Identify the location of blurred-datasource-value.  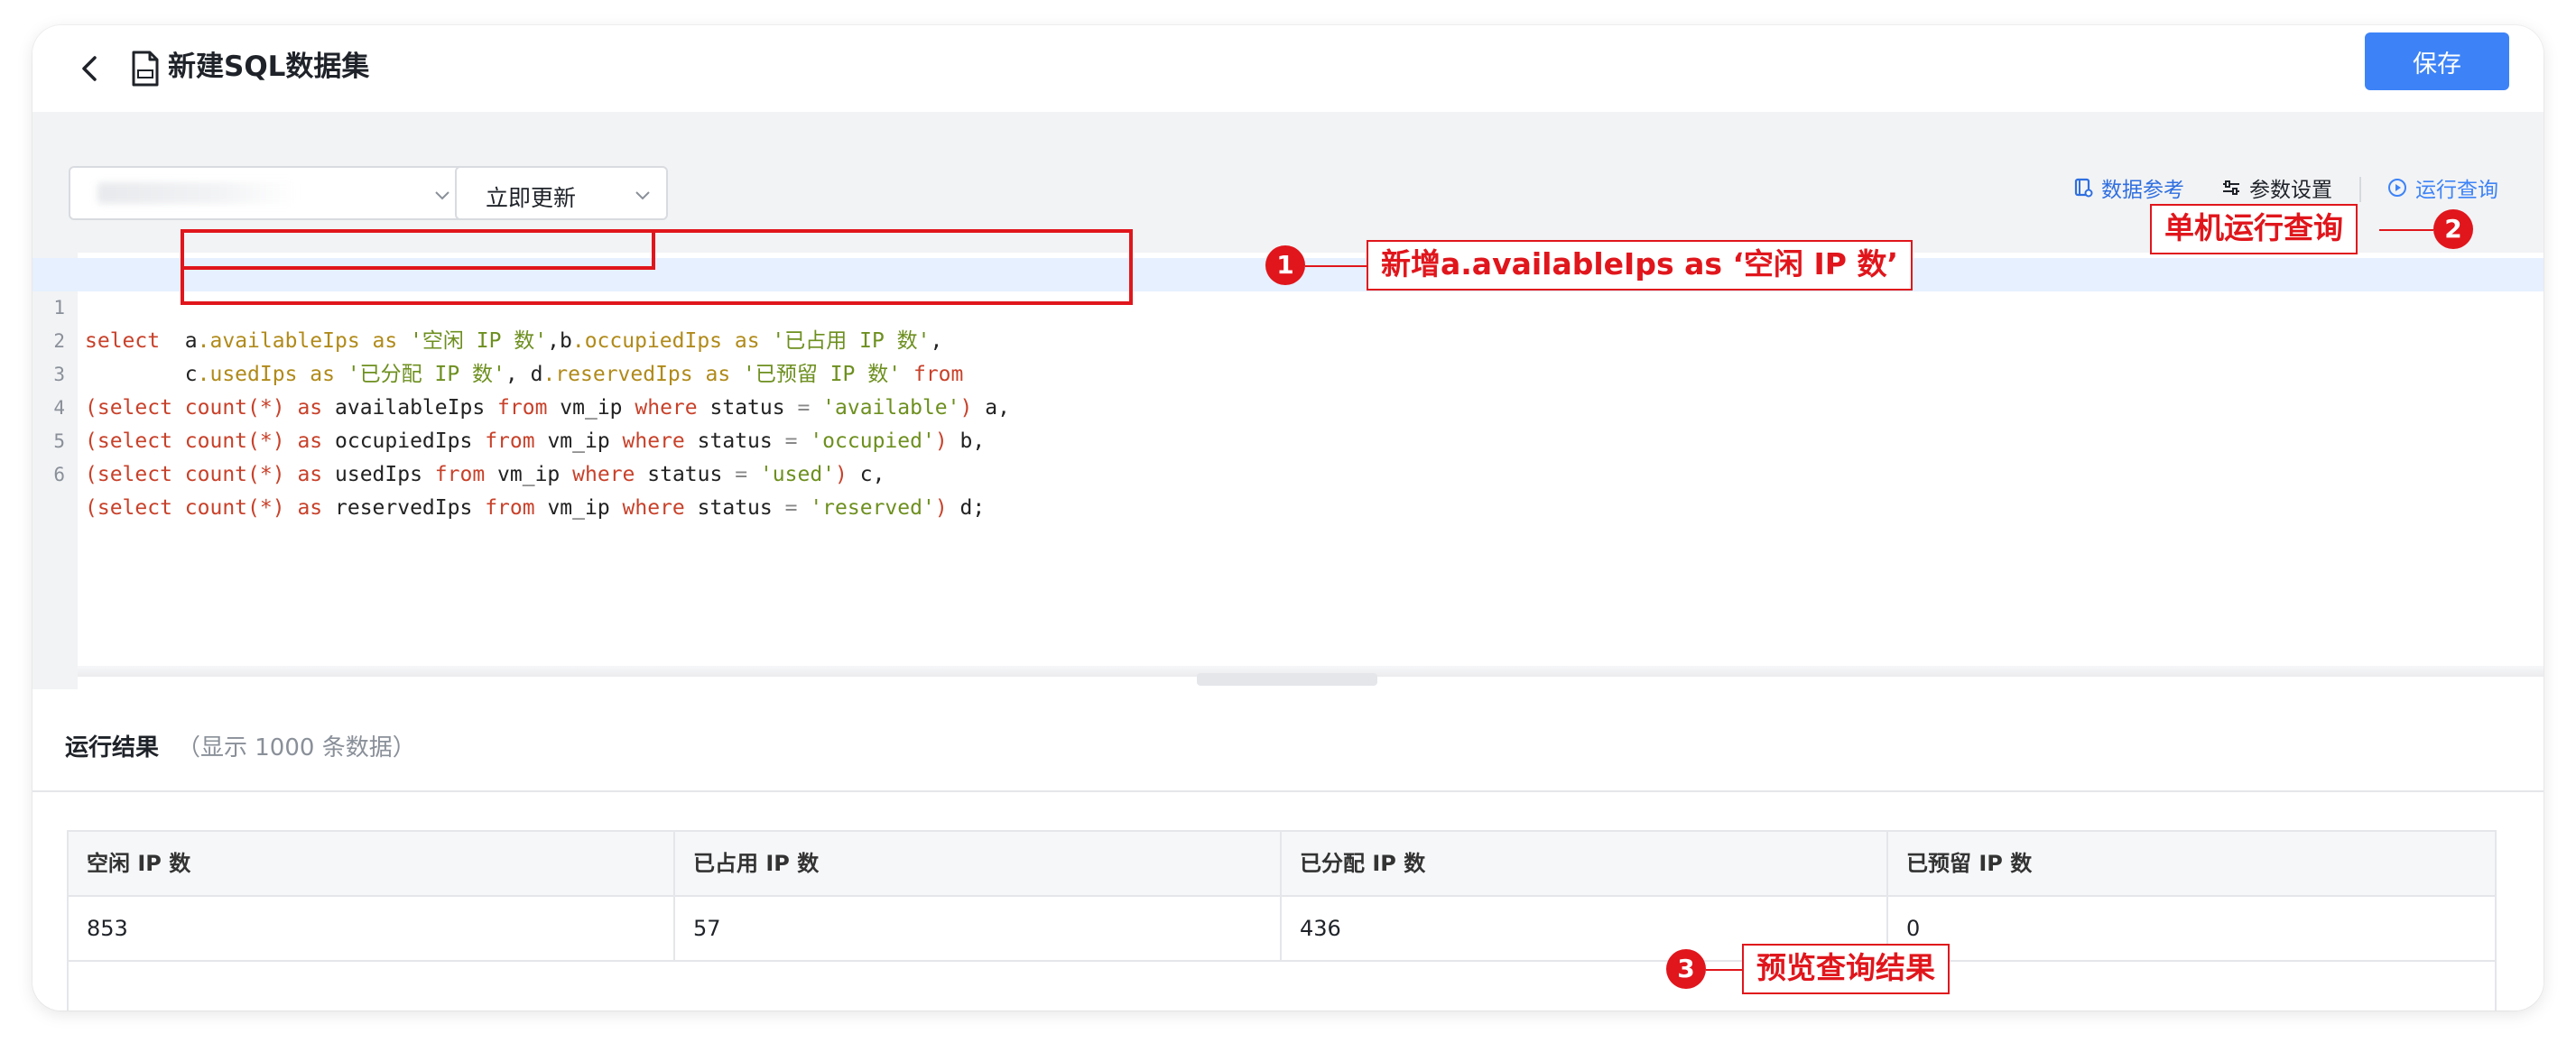
(197, 193).